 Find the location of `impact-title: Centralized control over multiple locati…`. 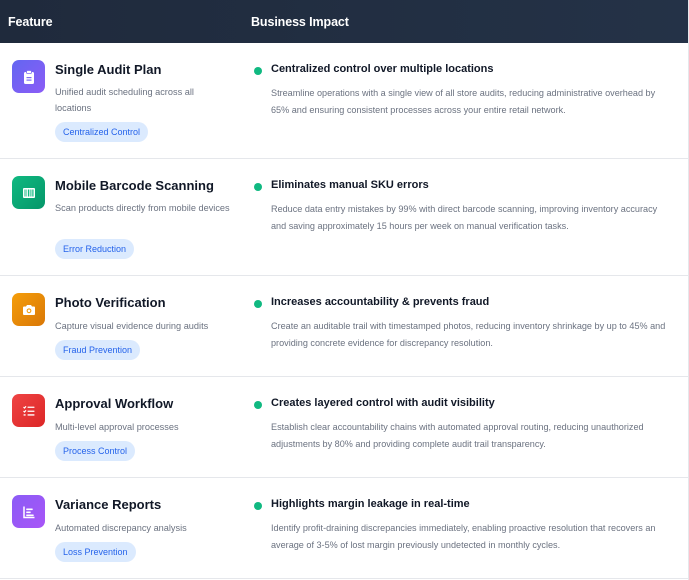

impact-title: Centralized control over multiple locati… is located at coordinates (382, 69).